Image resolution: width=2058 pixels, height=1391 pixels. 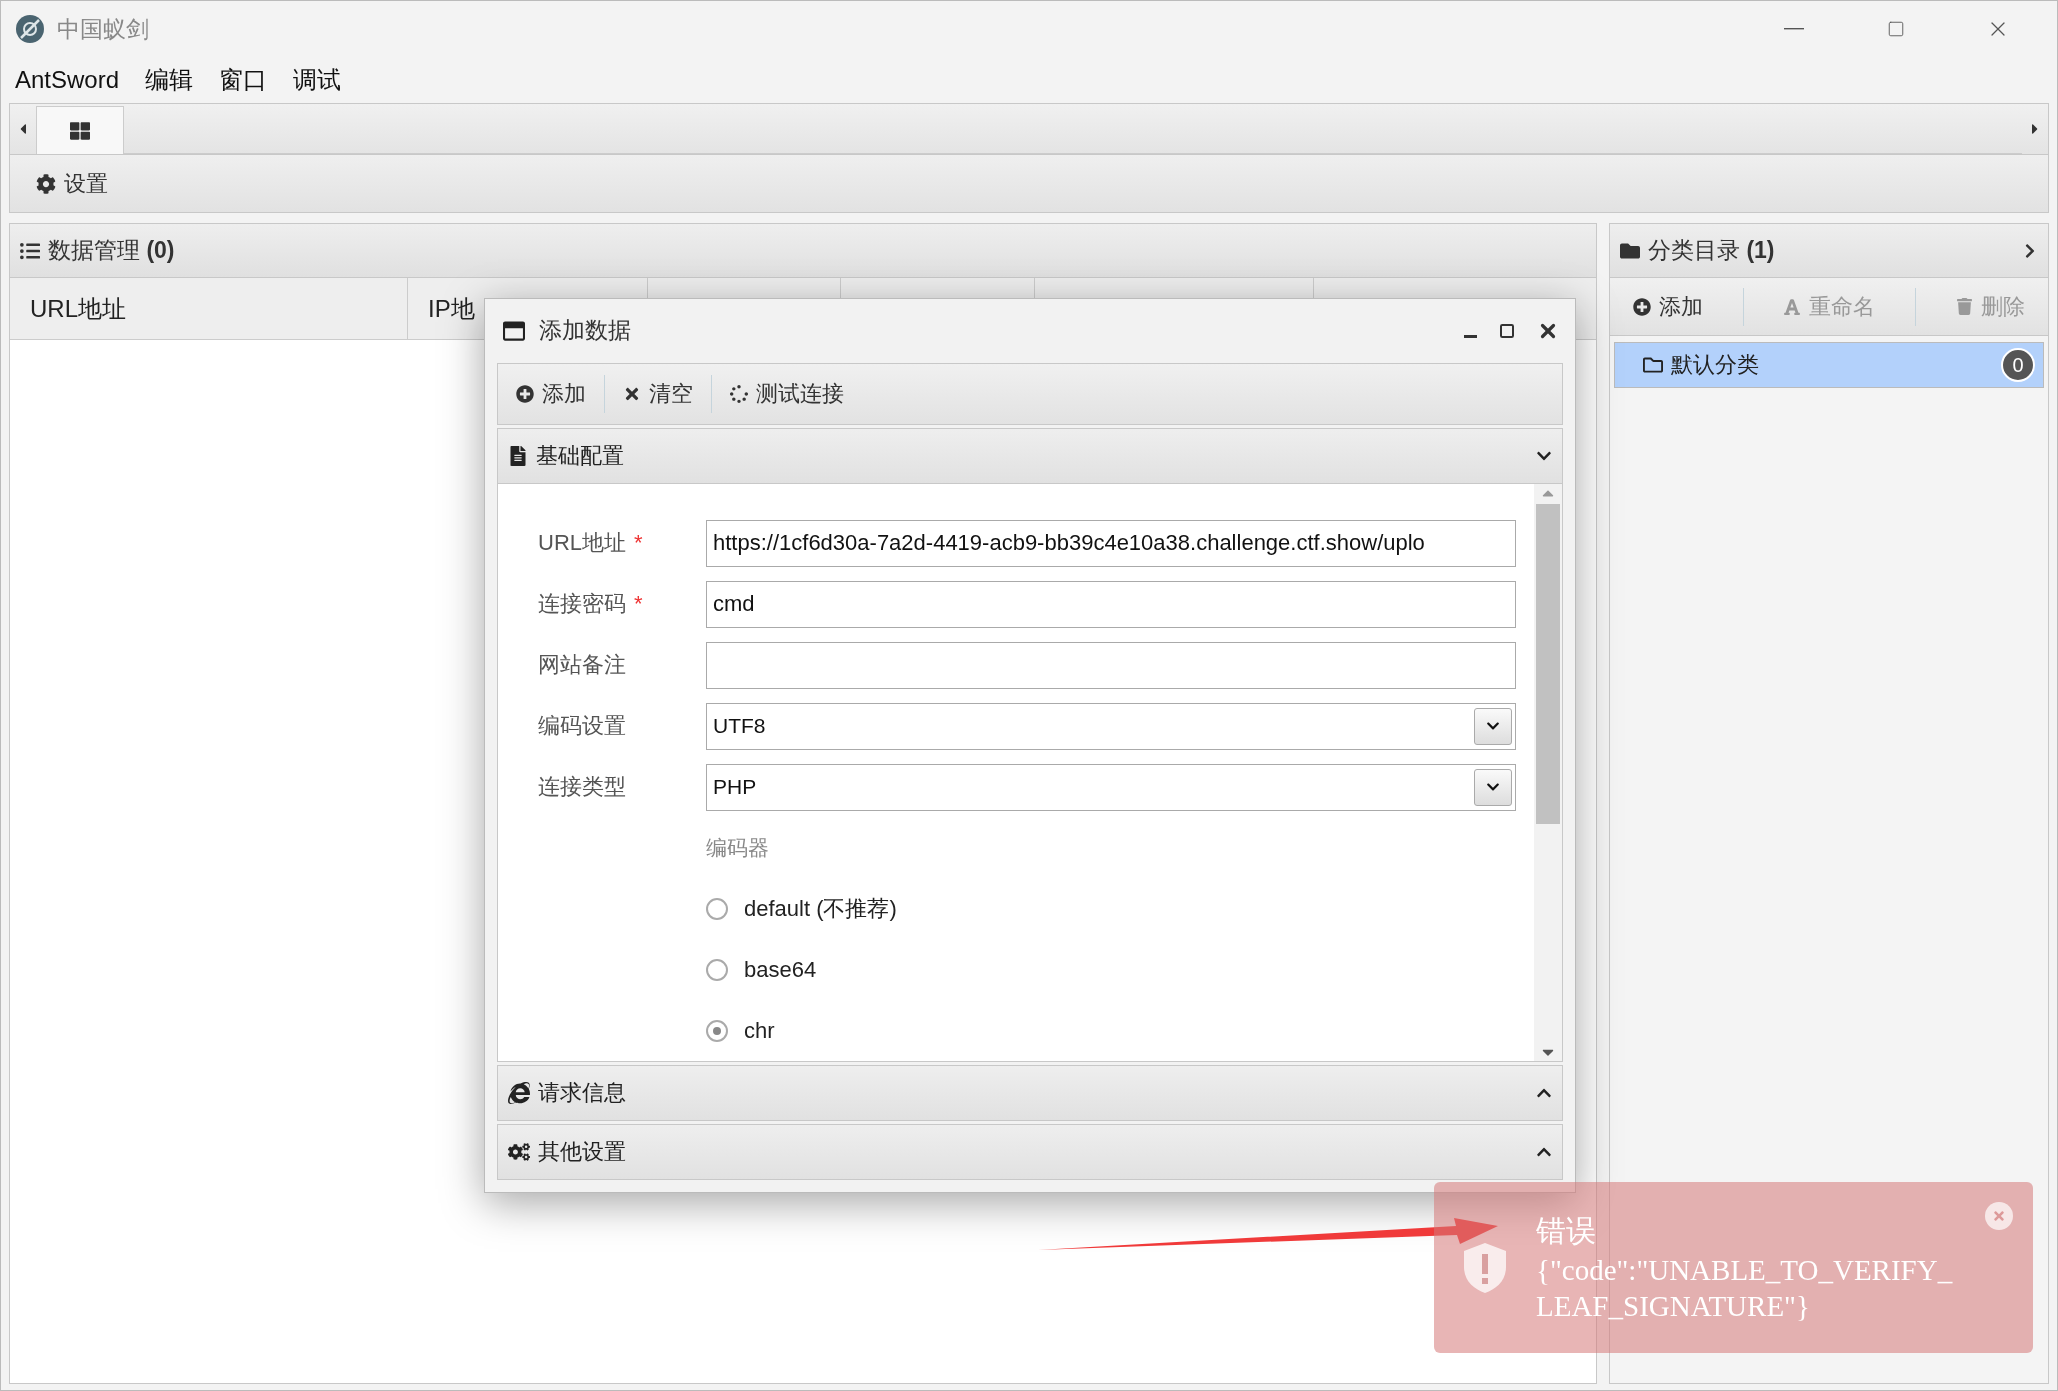 What do you see at coordinates (112, 250) in the screenshot?
I see `panel-title: 数据管理 (0)` at bounding box center [112, 250].